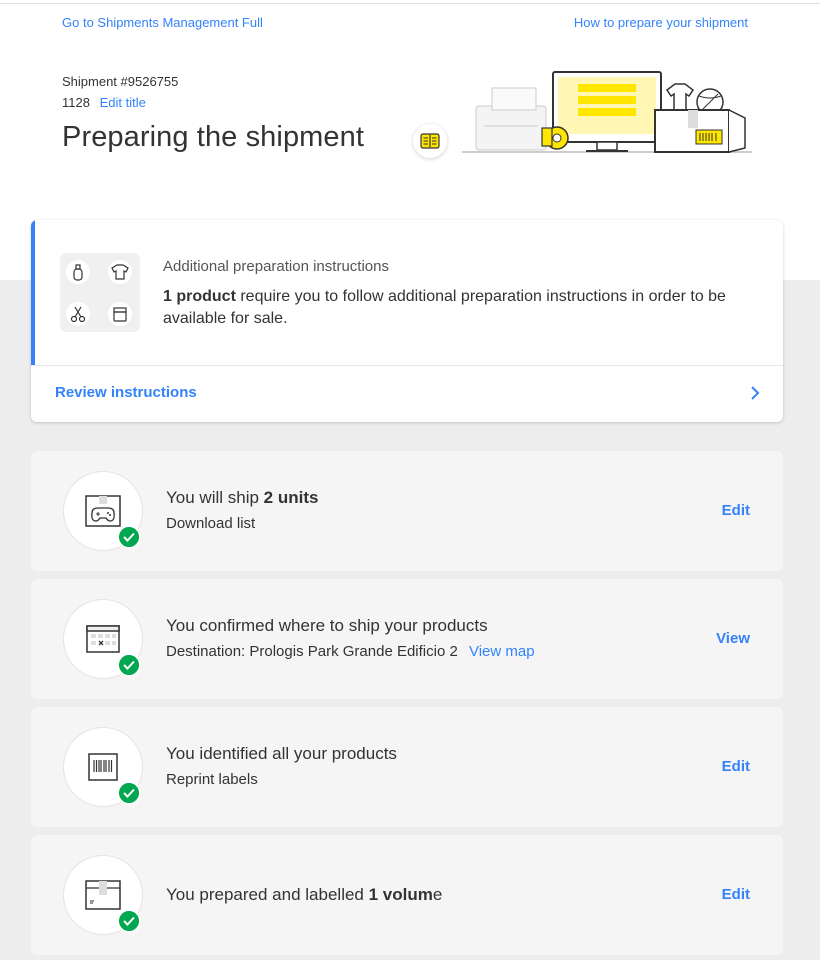 This screenshot has height=960, width=820. Describe the element at coordinates (103, 639) in the screenshot. I see `calendar-icon` at that location.